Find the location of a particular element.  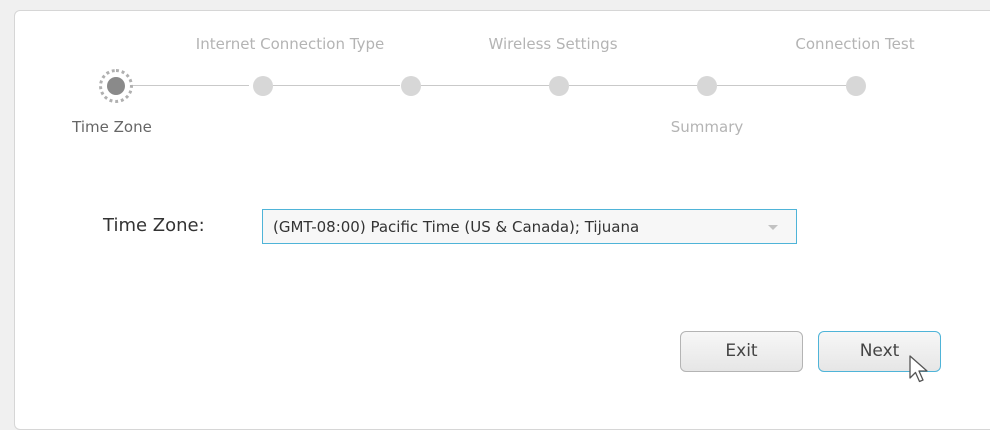

step-dot-time-zone is located at coordinates (116, 86).